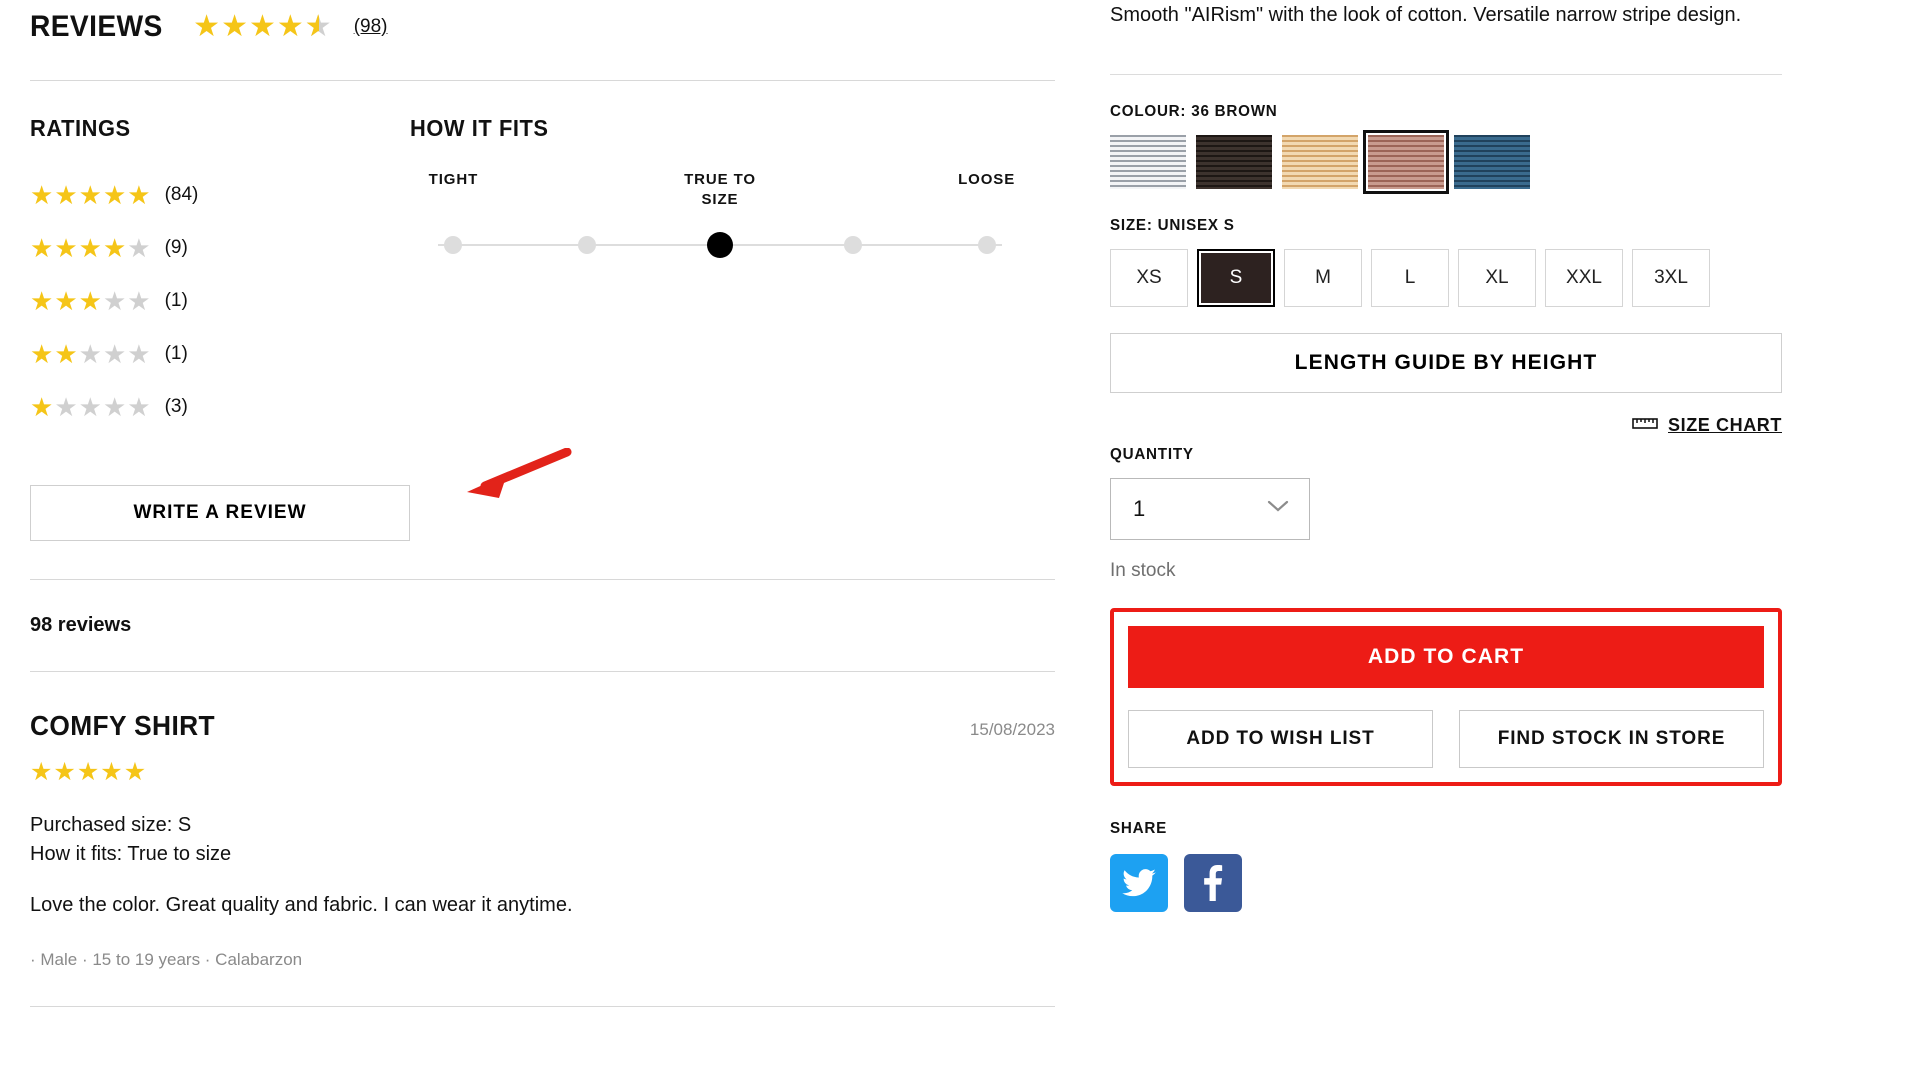 The width and height of the screenshot is (1920, 1080). I want to click on secondary-actions: ADD TO WISH LIST FIND STOCK IN STORE, so click(1446, 739).